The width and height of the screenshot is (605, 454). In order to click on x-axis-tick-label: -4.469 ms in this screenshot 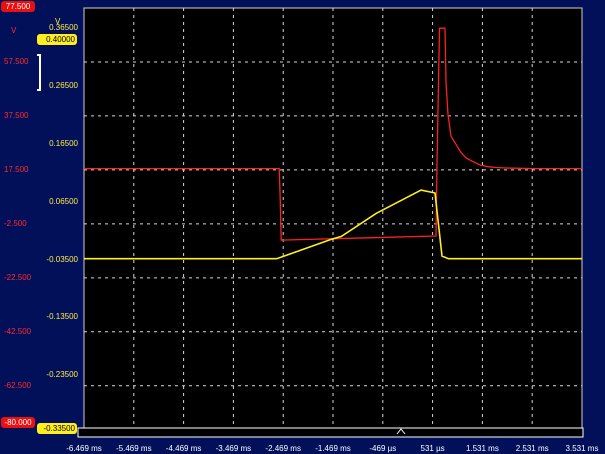, I will do `click(183, 448)`.